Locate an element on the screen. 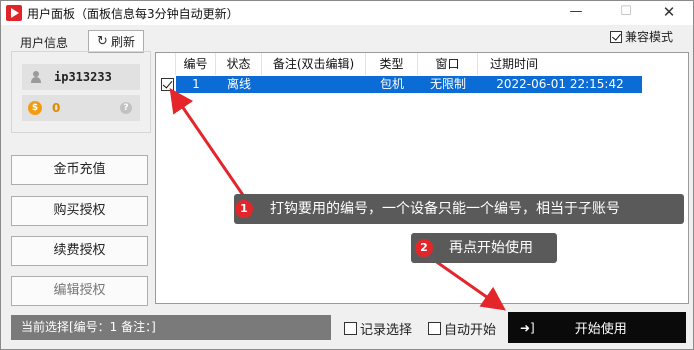  column-header-window: 窗口 is located at coordinates (448, 64).